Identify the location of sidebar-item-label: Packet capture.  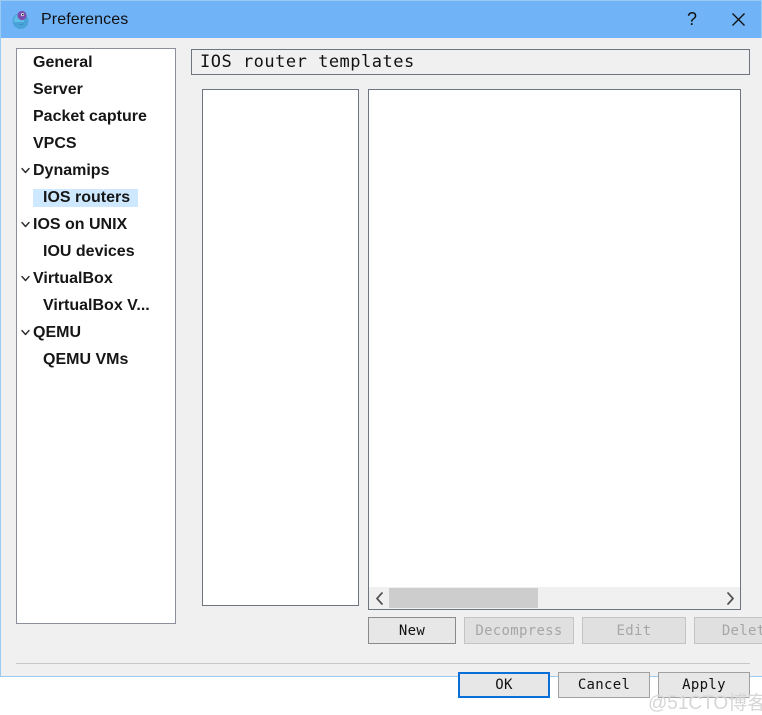
(90, 116).